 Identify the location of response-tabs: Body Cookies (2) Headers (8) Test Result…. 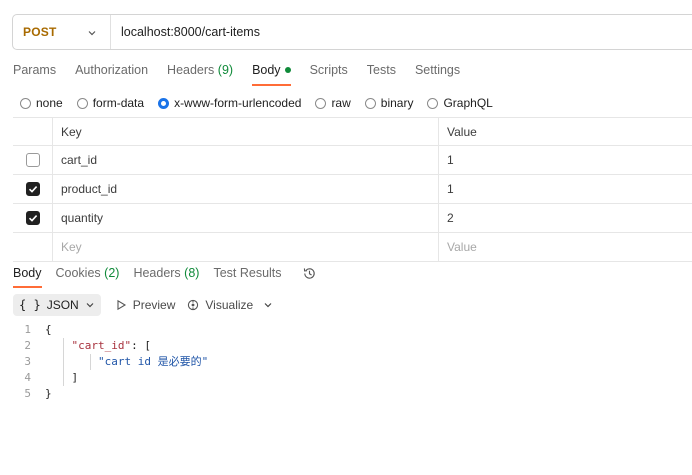
(165, 277).